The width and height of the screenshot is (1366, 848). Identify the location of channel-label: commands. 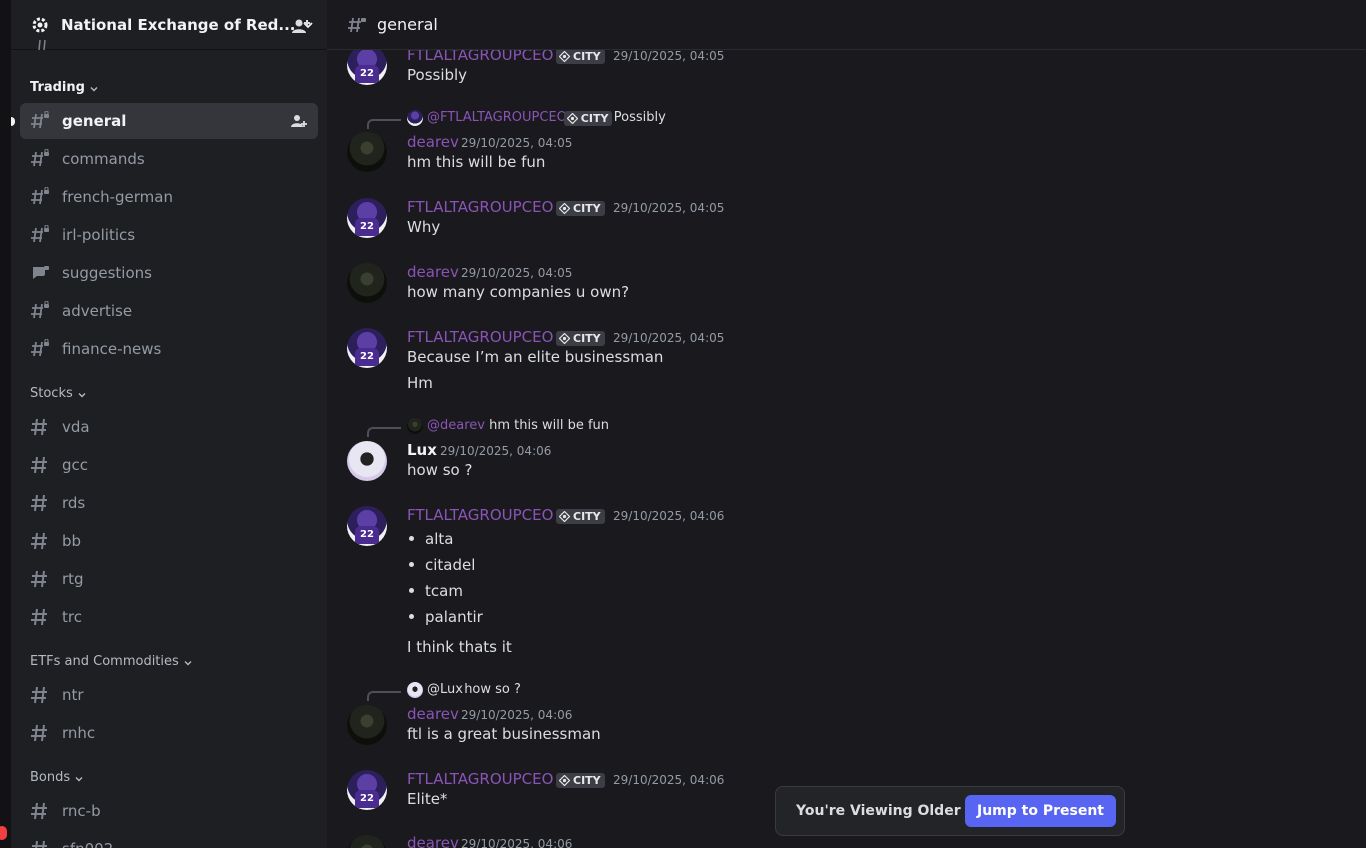
(103, 159).